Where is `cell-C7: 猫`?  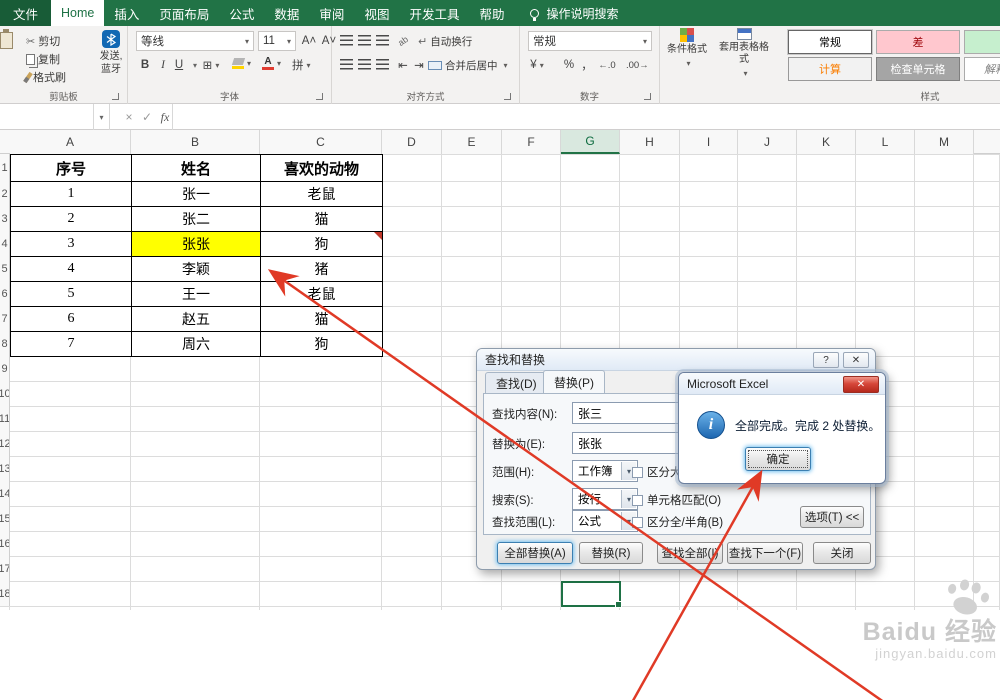 cell-C7: 猫 is located at coordinates (321, 319).